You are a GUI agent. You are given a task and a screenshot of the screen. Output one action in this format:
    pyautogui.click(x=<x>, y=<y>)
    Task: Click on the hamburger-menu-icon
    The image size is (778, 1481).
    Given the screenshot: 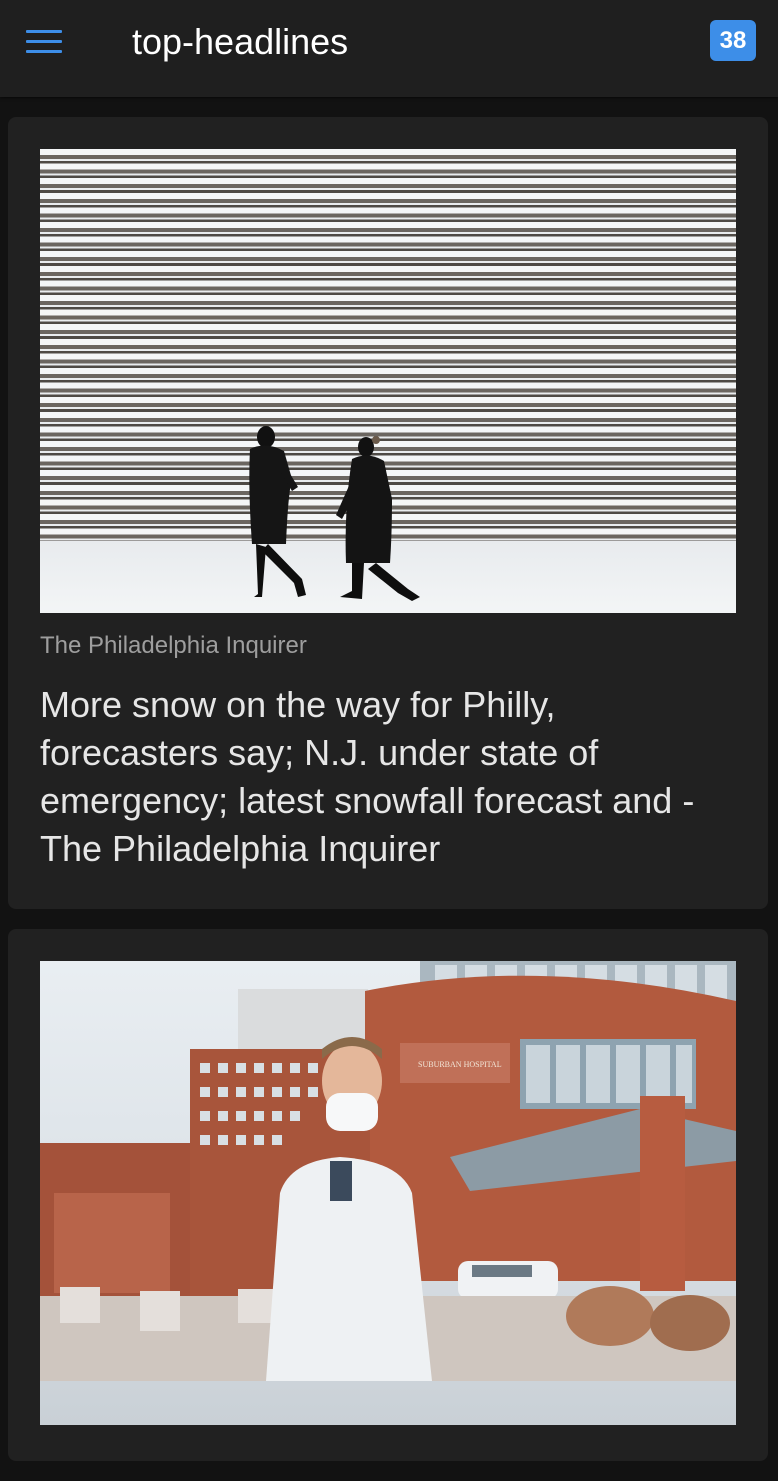 What is the action you would take?
    pyautogui.click(x=44, y=43)
    